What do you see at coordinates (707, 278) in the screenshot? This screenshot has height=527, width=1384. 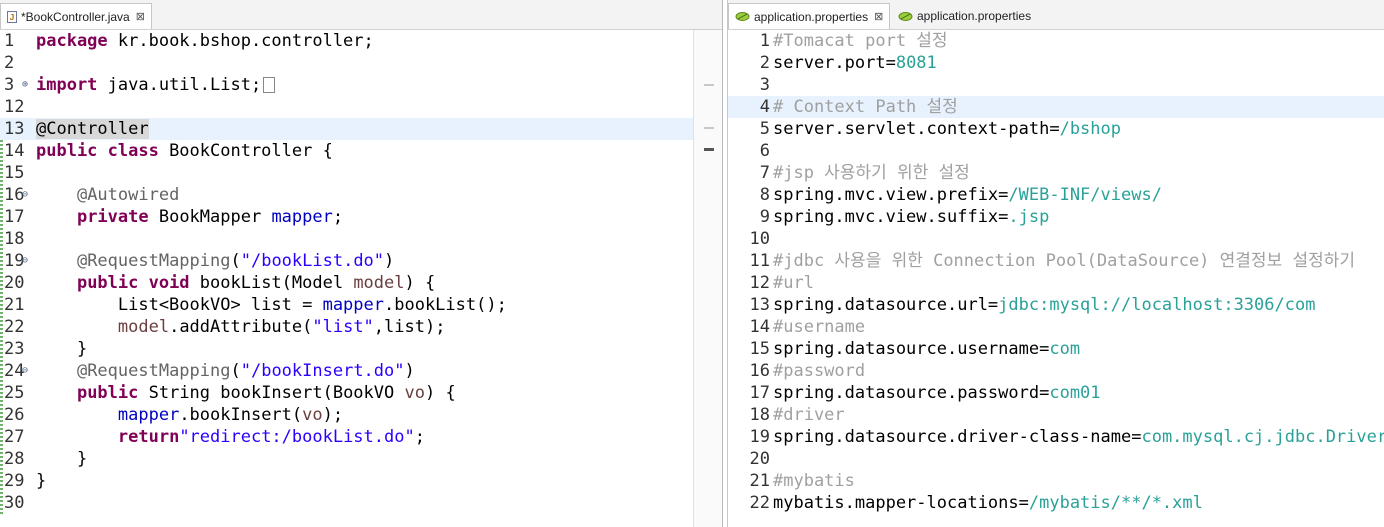 I see `overview-ruler` at bounding box center [707, 278].